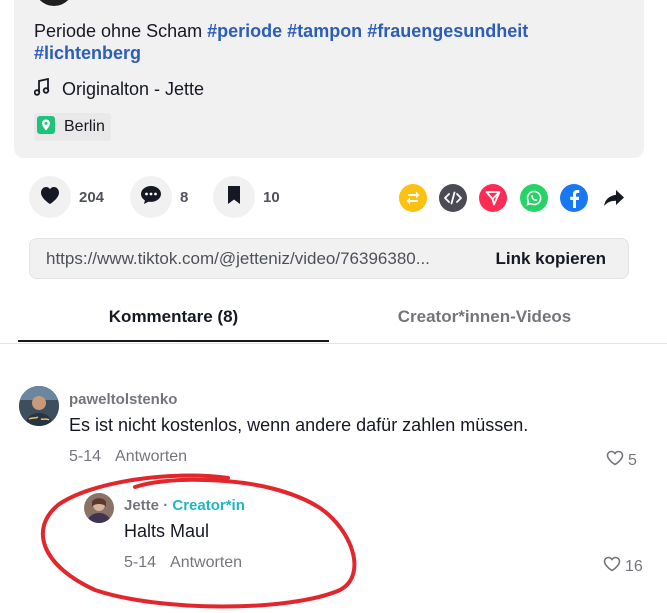 The image size is (667, 613). What do you see at coordinates (47, 89) in the screenshot?
I see `music-note-icon` at bounding box center [47, 89].